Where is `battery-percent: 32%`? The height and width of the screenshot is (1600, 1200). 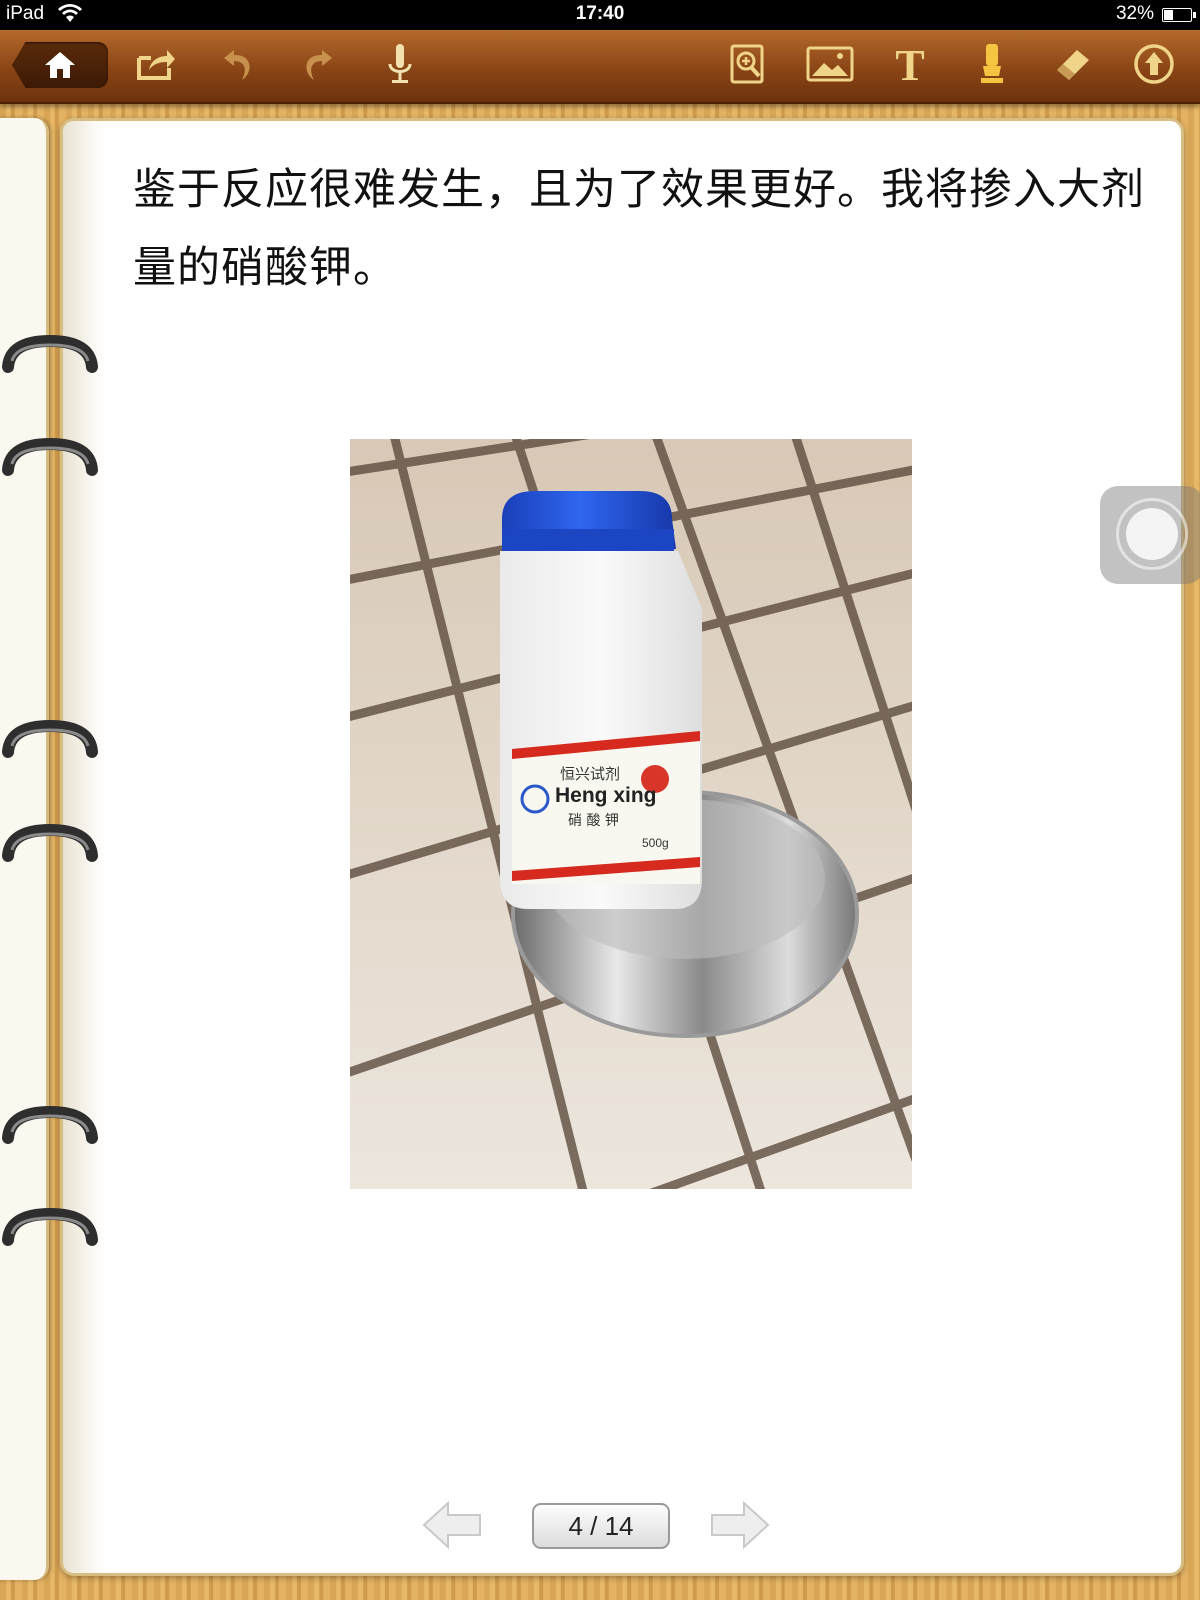 battery-percent: 32% is located at coordinates (1134, 13).